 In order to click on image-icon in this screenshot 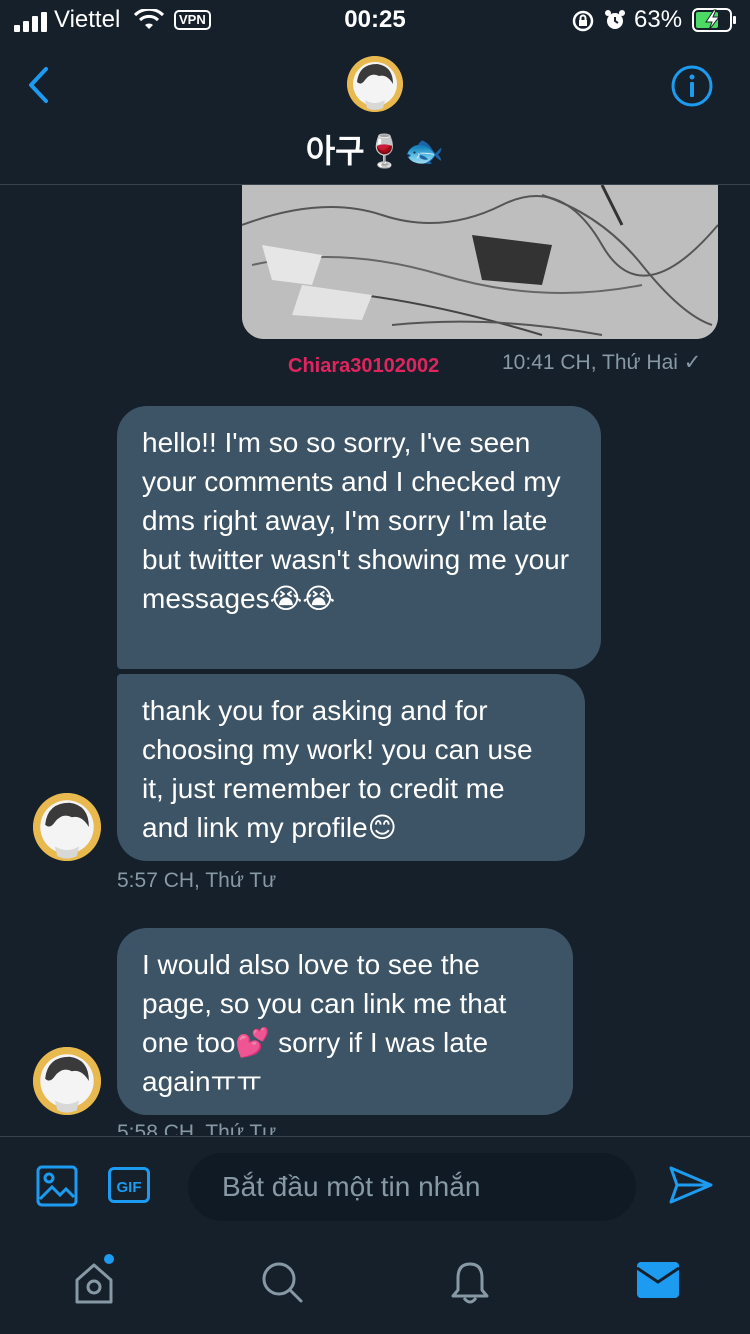, I will do `click(57, 1186)`.